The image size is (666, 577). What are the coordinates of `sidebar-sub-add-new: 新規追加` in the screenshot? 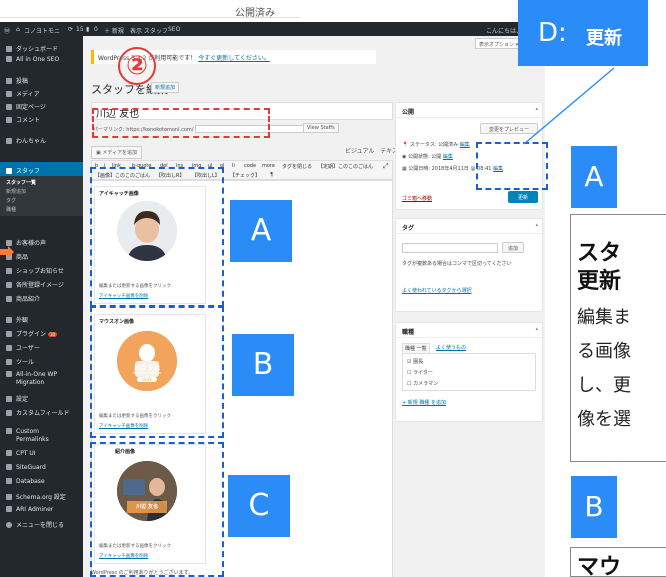 It's located at (16, 191).